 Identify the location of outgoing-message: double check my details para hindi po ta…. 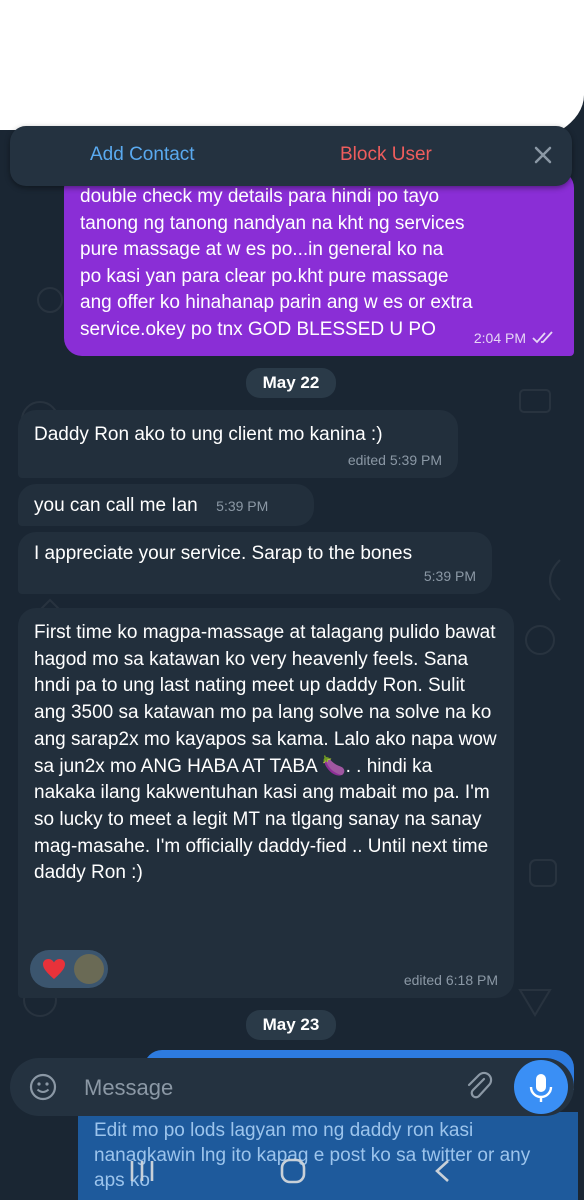
(319, 263).